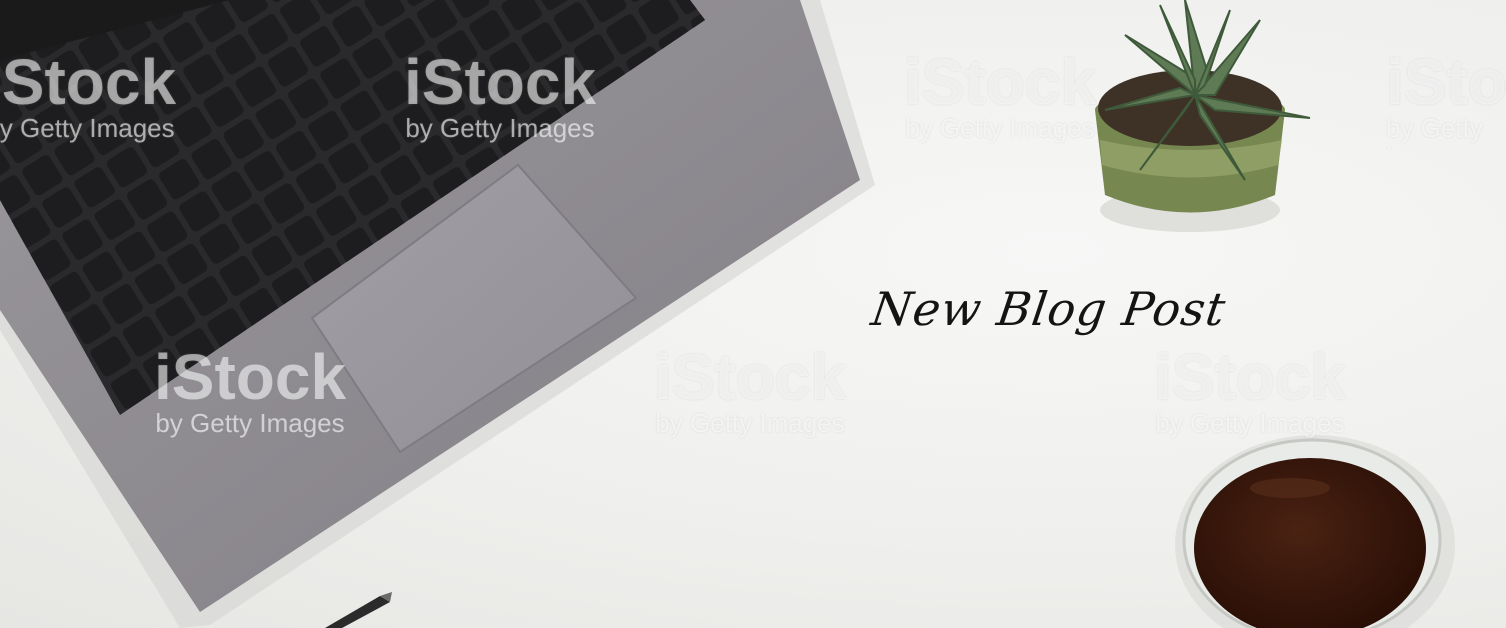  I want to click on coffee-cup, so click(1315, 531).